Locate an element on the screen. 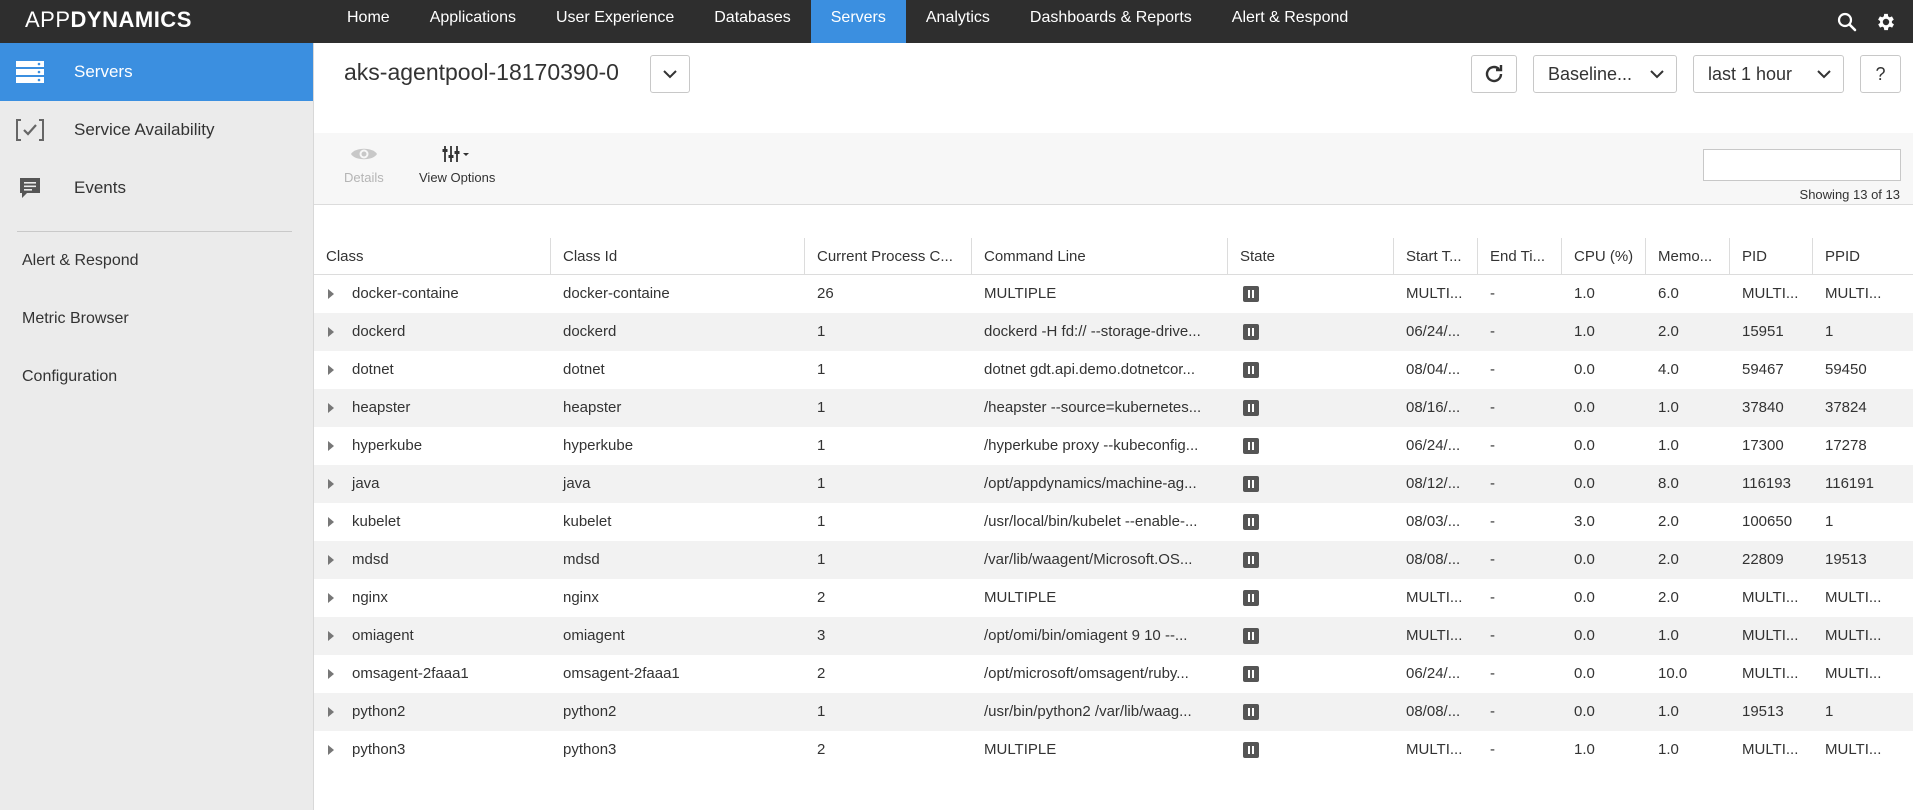 This screenshot has height=810, width=1913. nav-analytics: Analytics is located at coordinates (958, 21).